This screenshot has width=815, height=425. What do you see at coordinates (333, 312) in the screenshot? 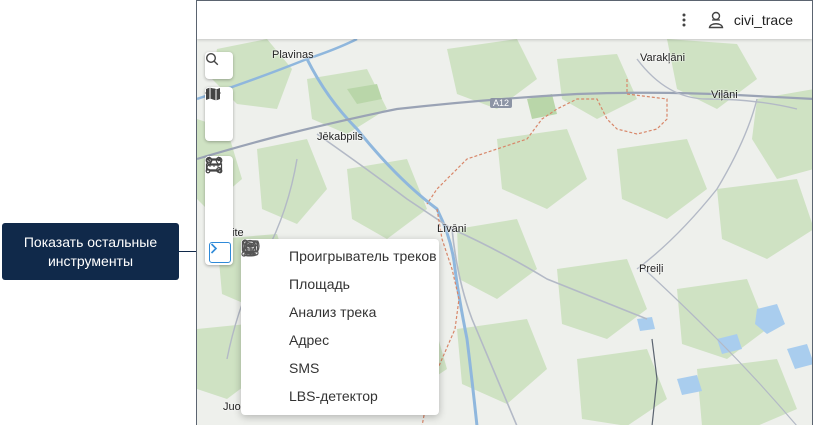
I see `menu-item-label: Анализ трека` at bounding box center [333, 312].